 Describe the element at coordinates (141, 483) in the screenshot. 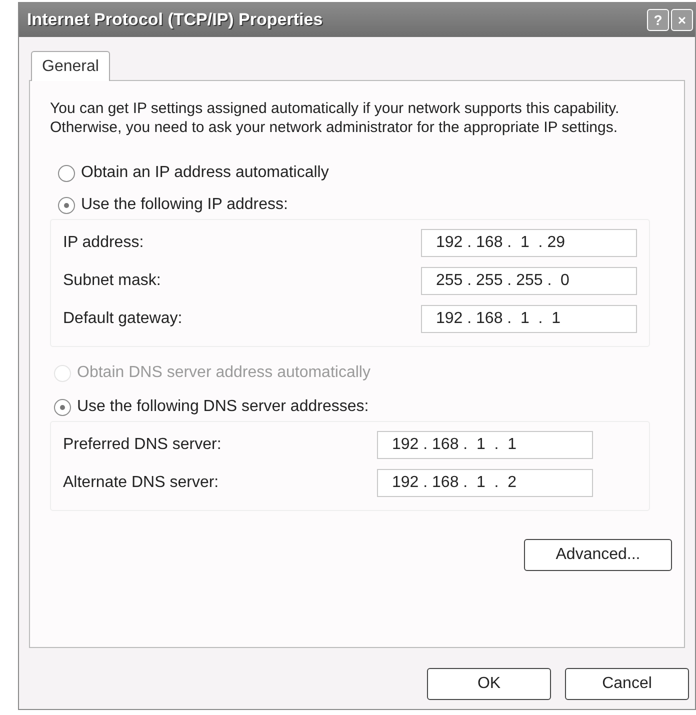

I see `field-label: Alternate DNS server:` at that location.